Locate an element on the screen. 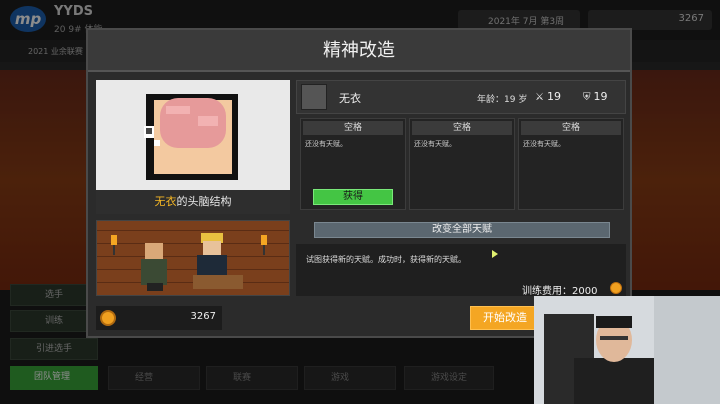 This screenshot has height=404, width=720. attack-stat: ⚔ 19 is located at coordinates (548, 96).